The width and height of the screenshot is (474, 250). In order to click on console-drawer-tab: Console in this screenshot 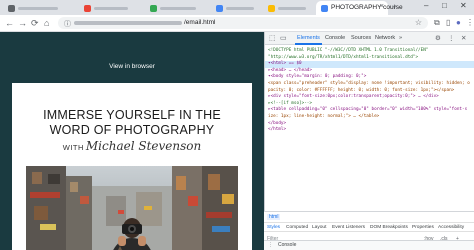, I will do `click(287, 245)`.